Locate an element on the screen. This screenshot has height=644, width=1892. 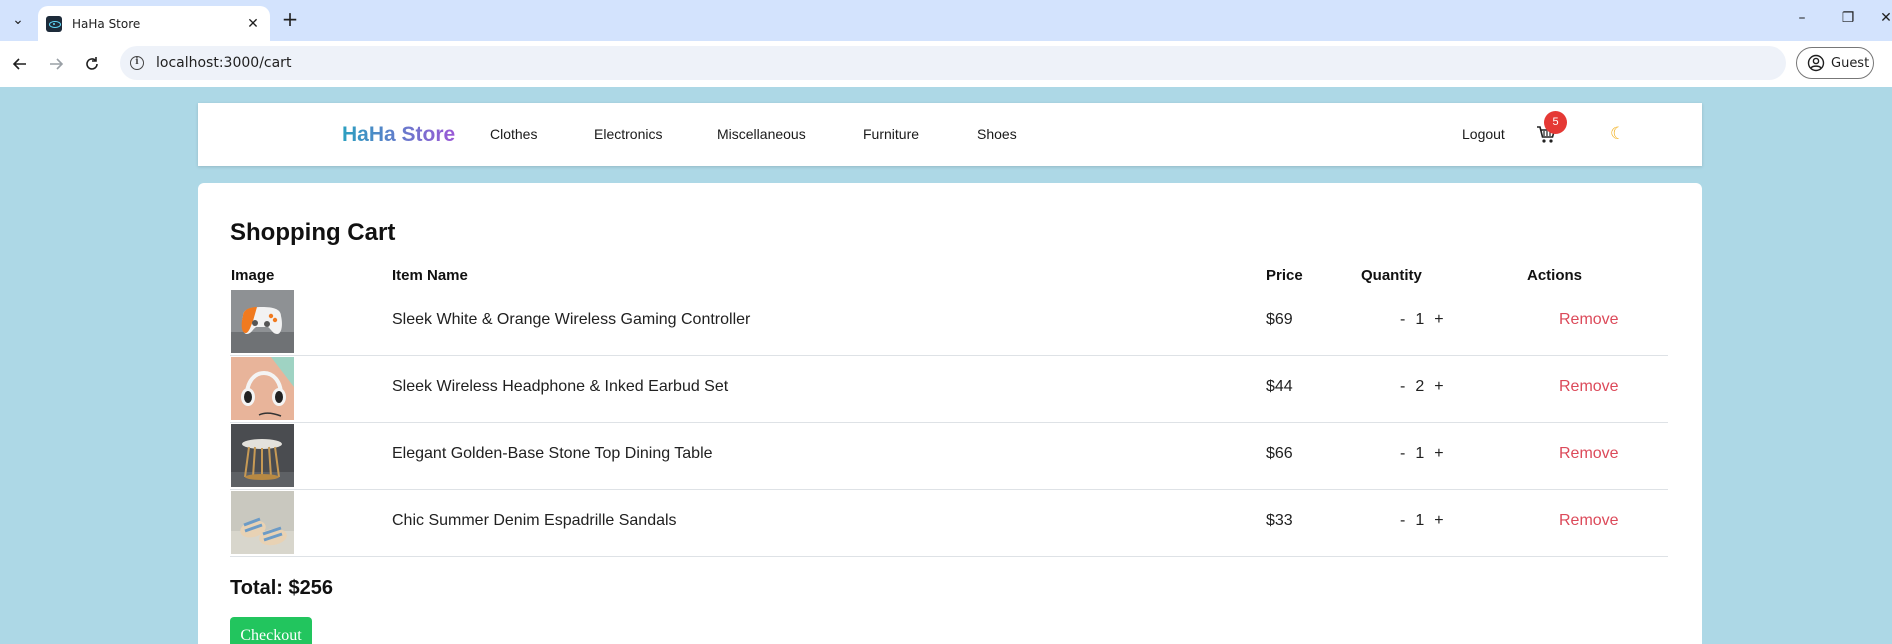
nav-link-miscellaneous: Miscellaneous is located at coordinates (761, 134).